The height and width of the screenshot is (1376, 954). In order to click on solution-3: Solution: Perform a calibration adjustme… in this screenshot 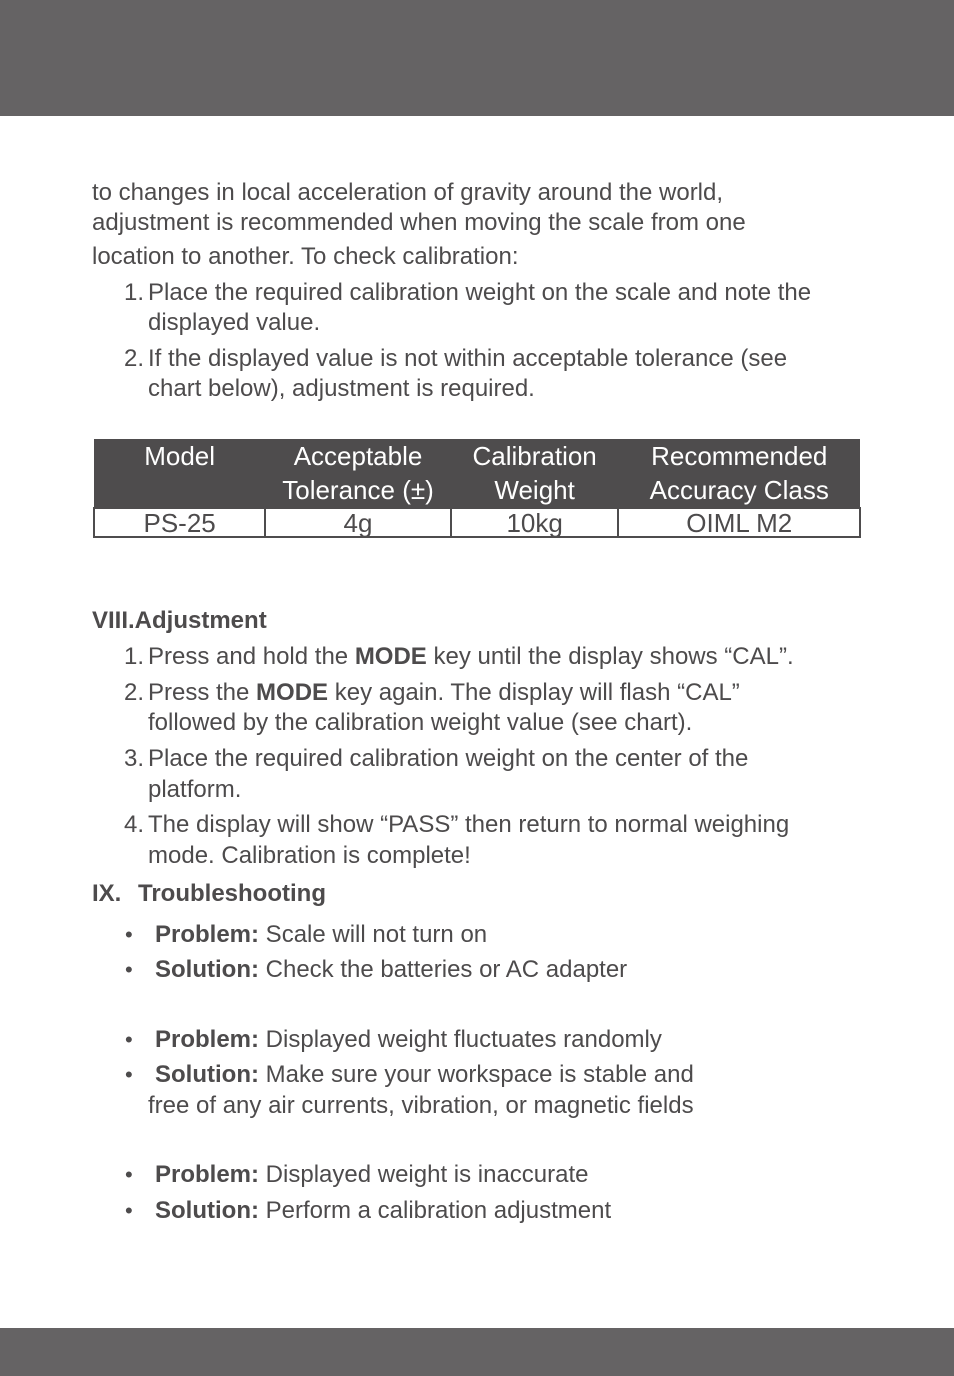, I will do `click(383, 1210)`.